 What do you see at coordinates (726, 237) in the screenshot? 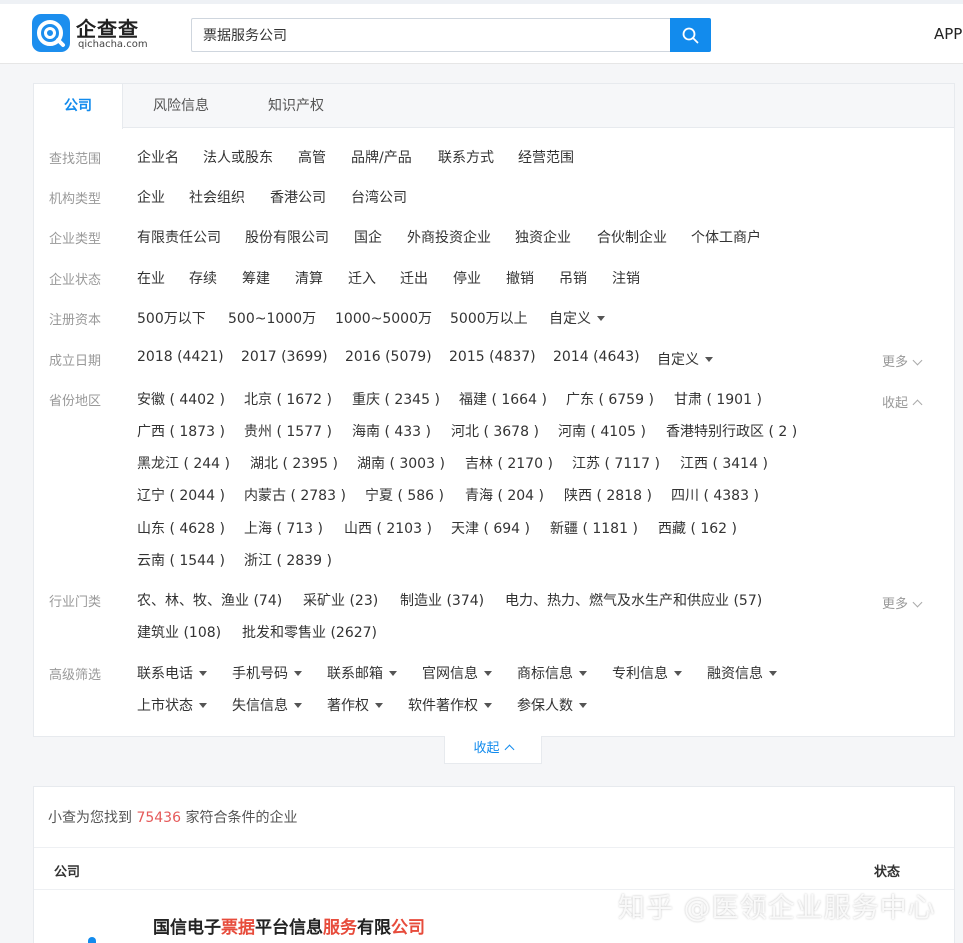
I see `filter-option: 个体工商户` at bounding box center [726, 237].